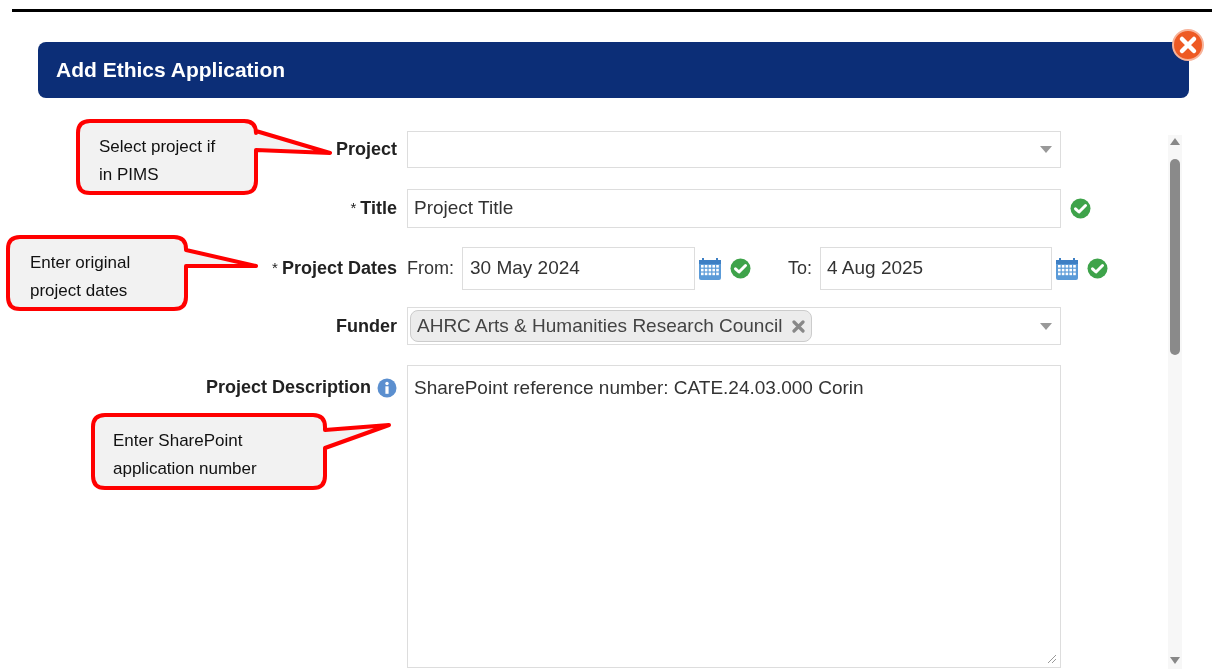 This screenshot has height=671, width=1212. I want to click on field-label: Project, so click(366, 149).